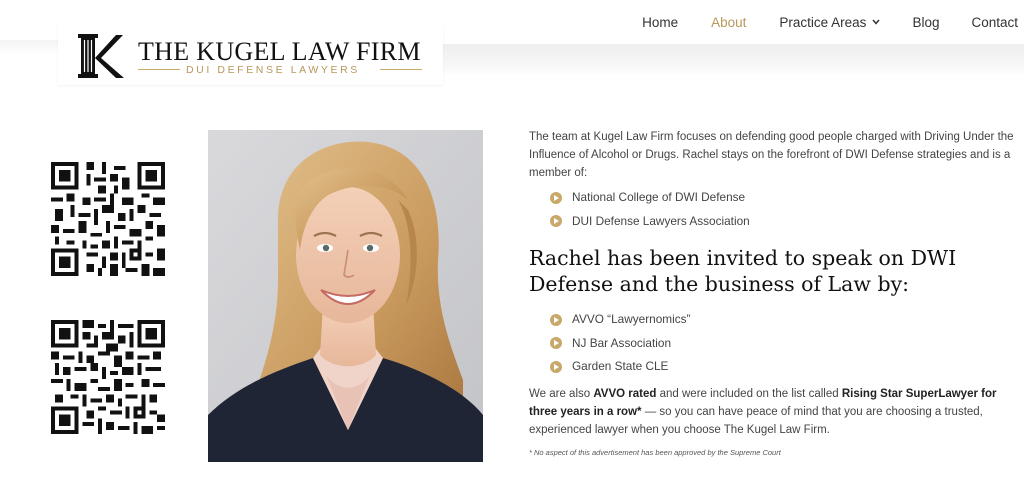 Image resolution: width=1024 pixels, height=484 pixels. Describe the element at coordinates (401, 69) in the screenshot. I see `logo-divider-right` at that location.